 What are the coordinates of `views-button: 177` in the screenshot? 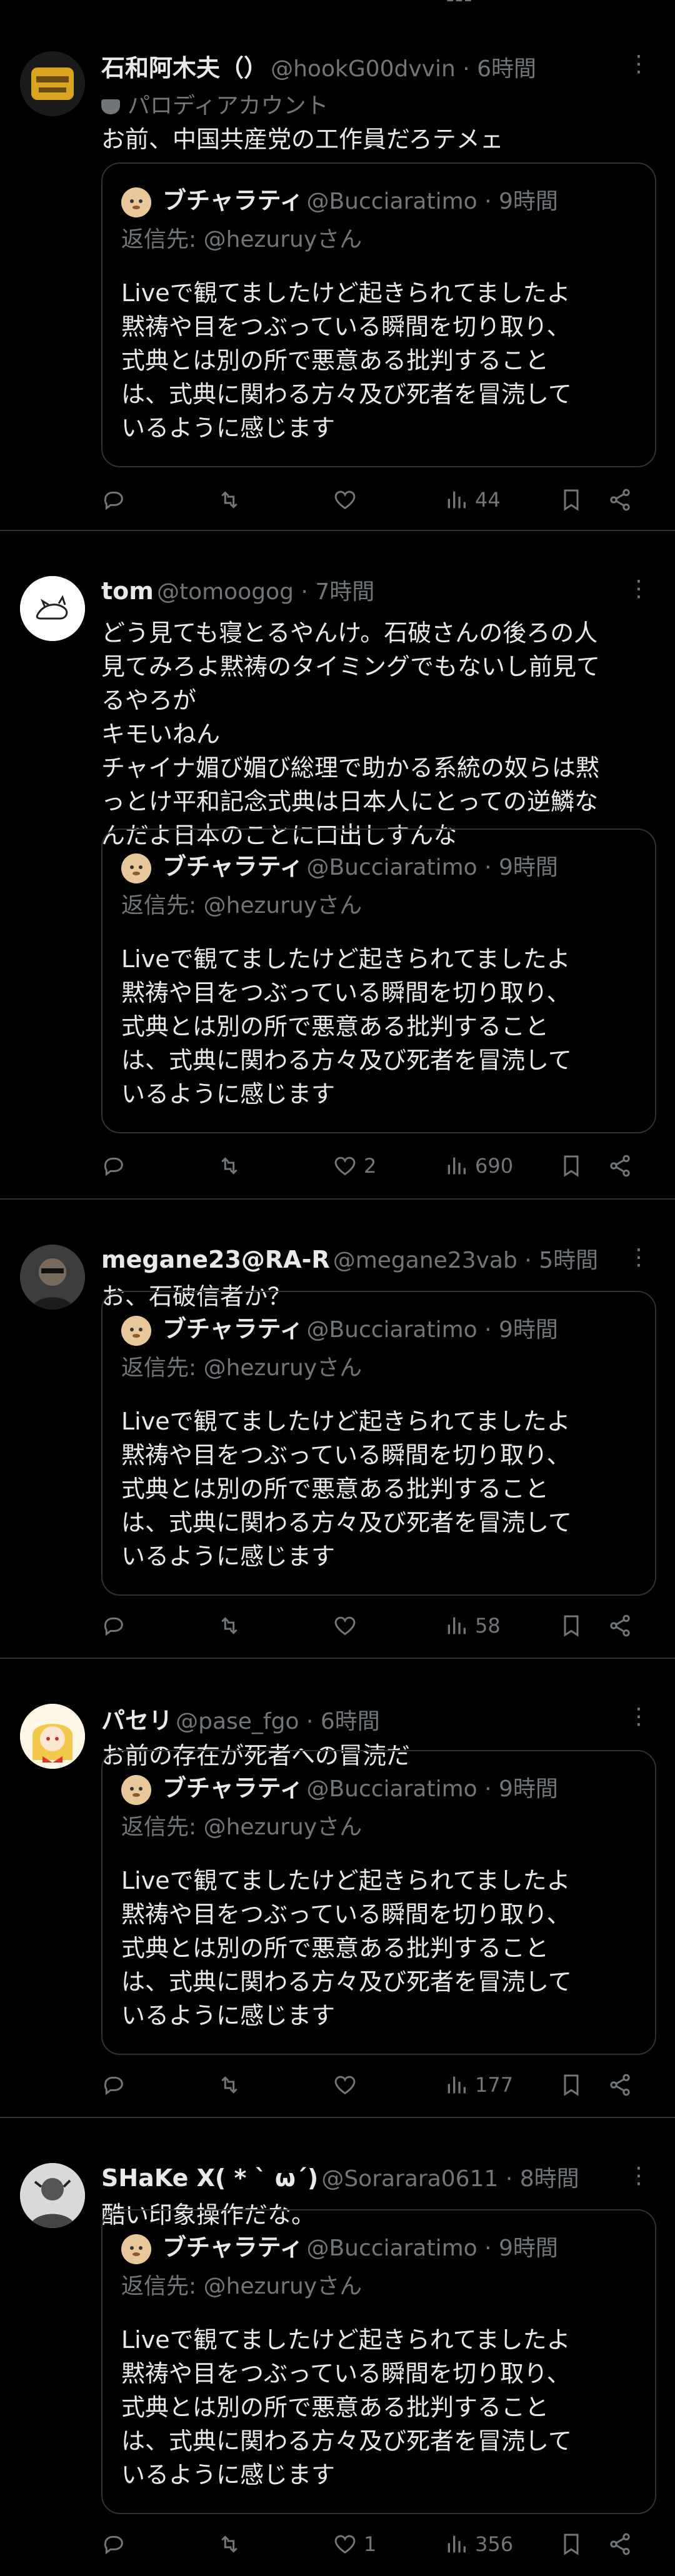 It's located at (478, 2085).